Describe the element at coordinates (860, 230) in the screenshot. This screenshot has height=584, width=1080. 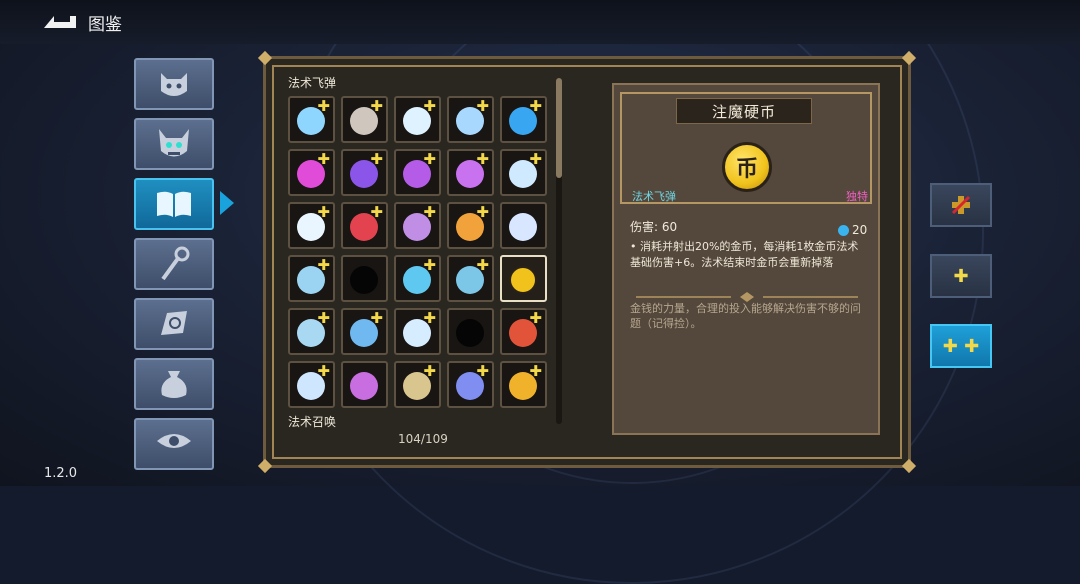
I see `mana-cost: 20` at that location.